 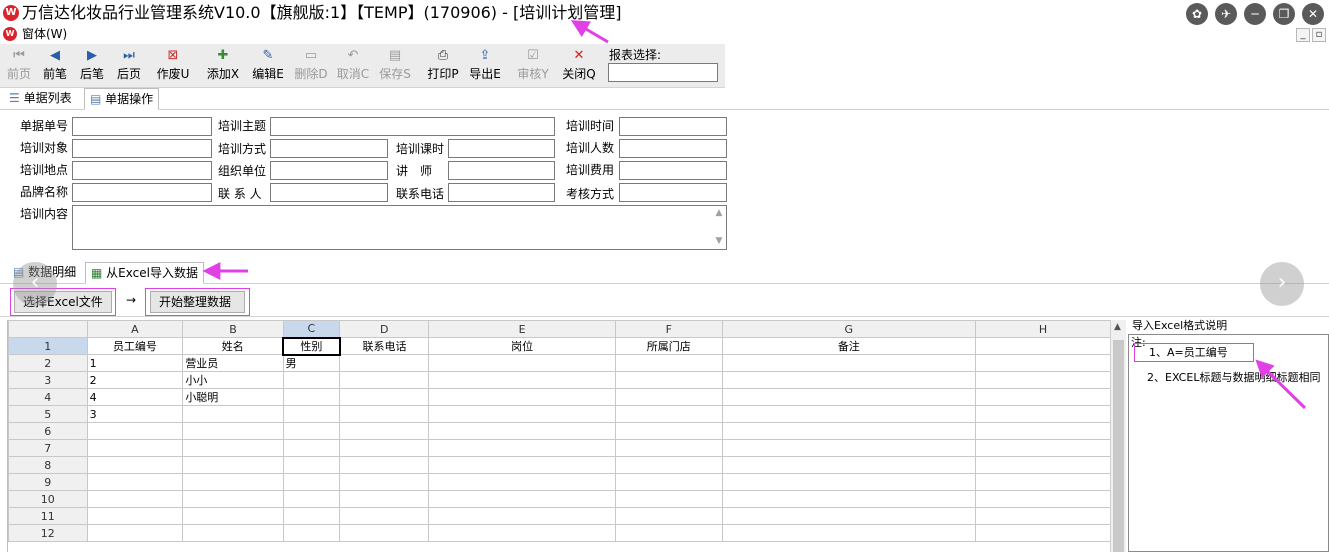 I want to click on undo-button: ↶ 取消C, so click(x=353, y=66).